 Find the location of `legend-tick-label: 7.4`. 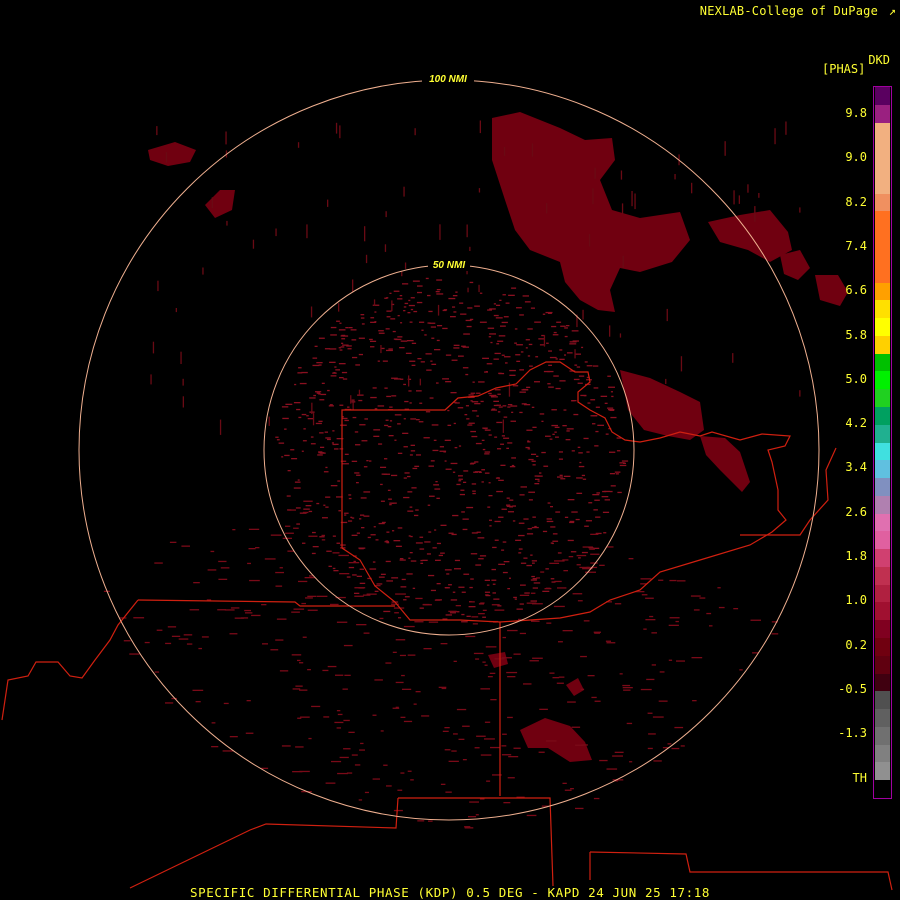

legend-tick-label: 7.4 is located at coordinates (856, 245).